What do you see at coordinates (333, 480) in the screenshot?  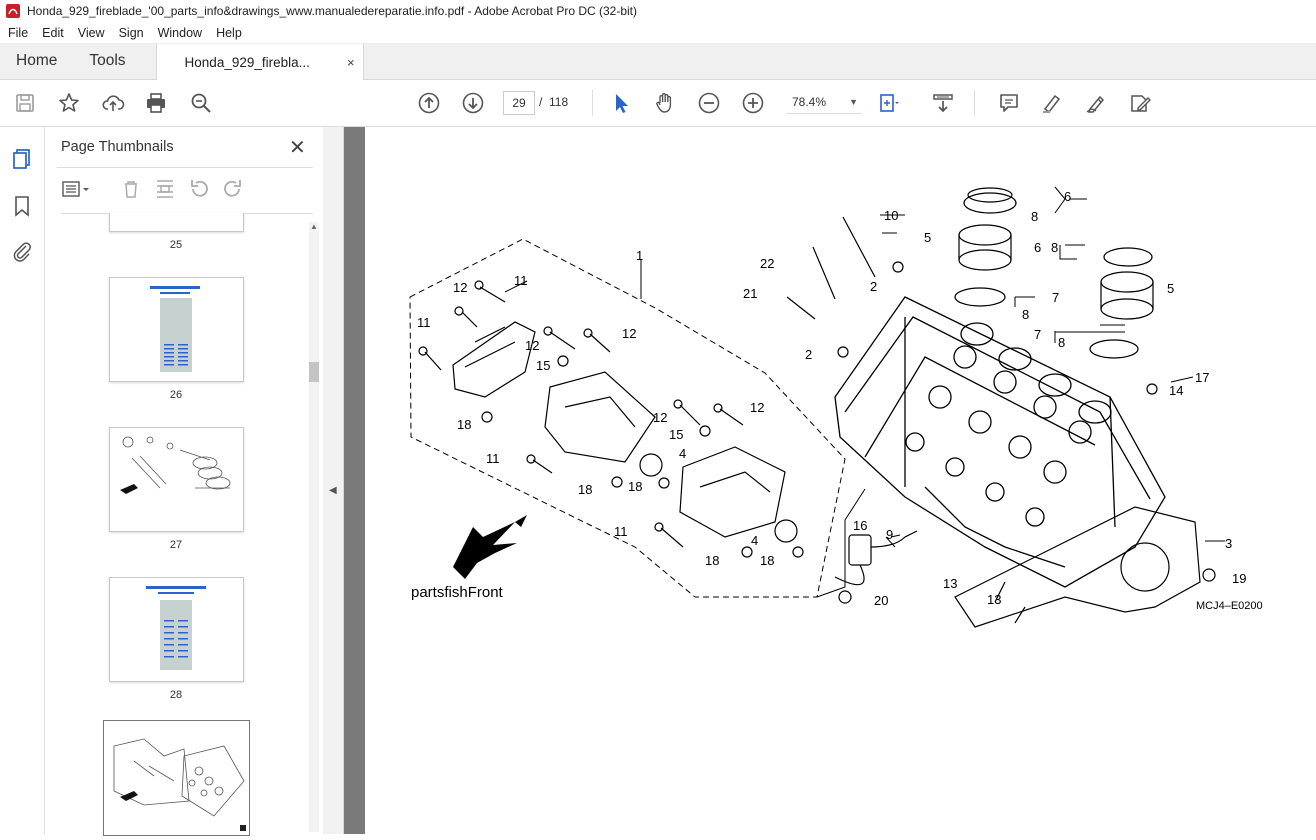 I see `panel-collapse-strip: ◀` at bounding box center [333, 480].